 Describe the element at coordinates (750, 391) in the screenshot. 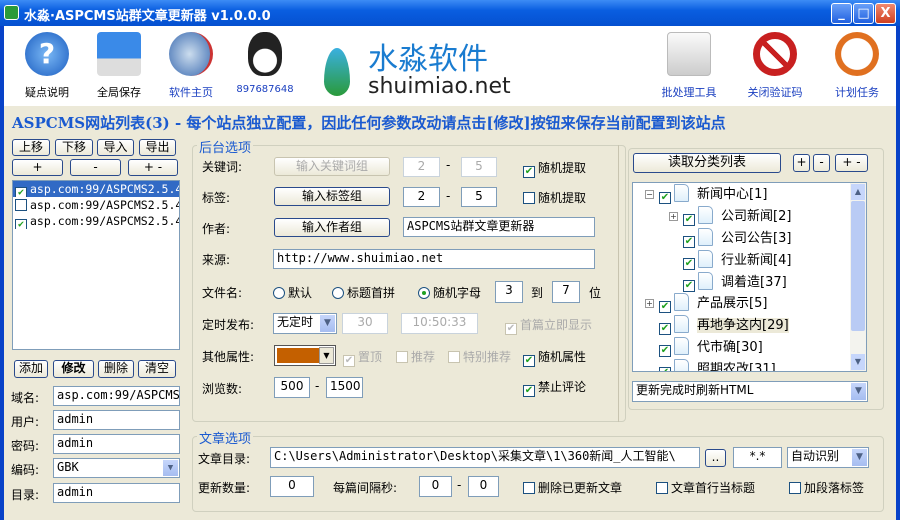

I see `refresh-mode-select: 更新完成时刷新HTML ▼` at that location.